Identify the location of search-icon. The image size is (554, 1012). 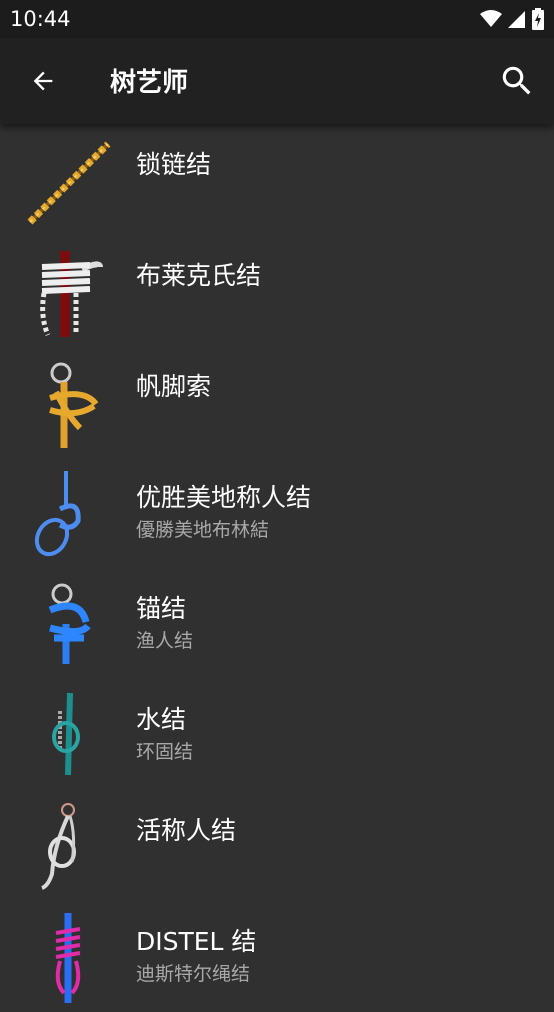
(516, 80).